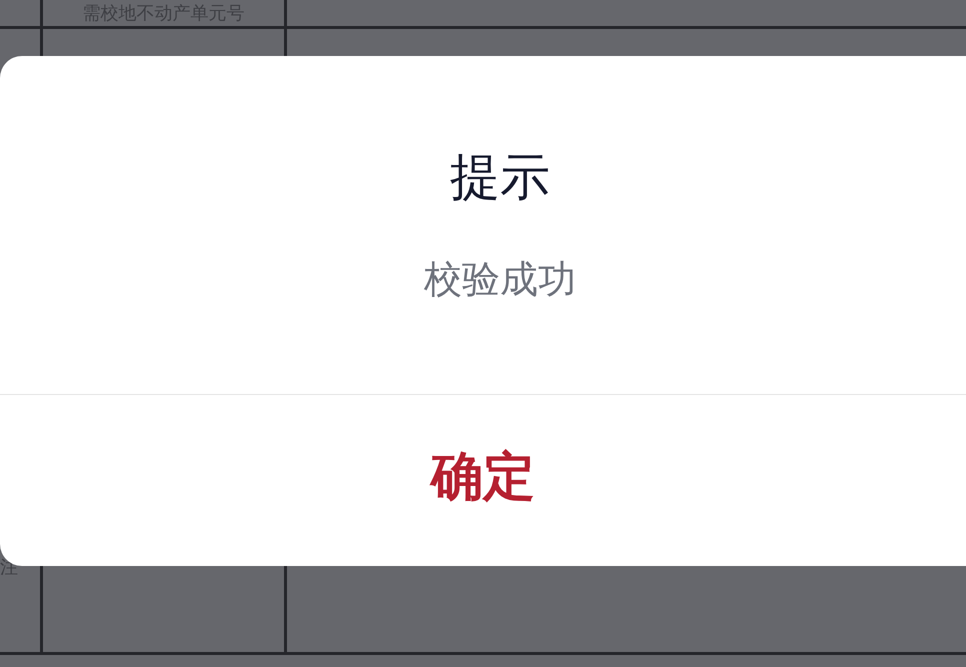  Describe the element at coordinates (500, 177) in the screenshot. I see `dialog-title: 提示` at that location.